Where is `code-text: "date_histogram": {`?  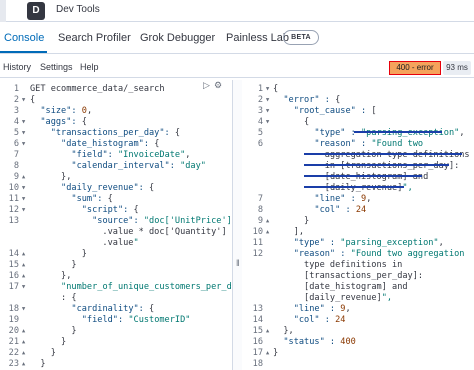 code-text: "date_histogram": { is located at coordinates (110, 144).